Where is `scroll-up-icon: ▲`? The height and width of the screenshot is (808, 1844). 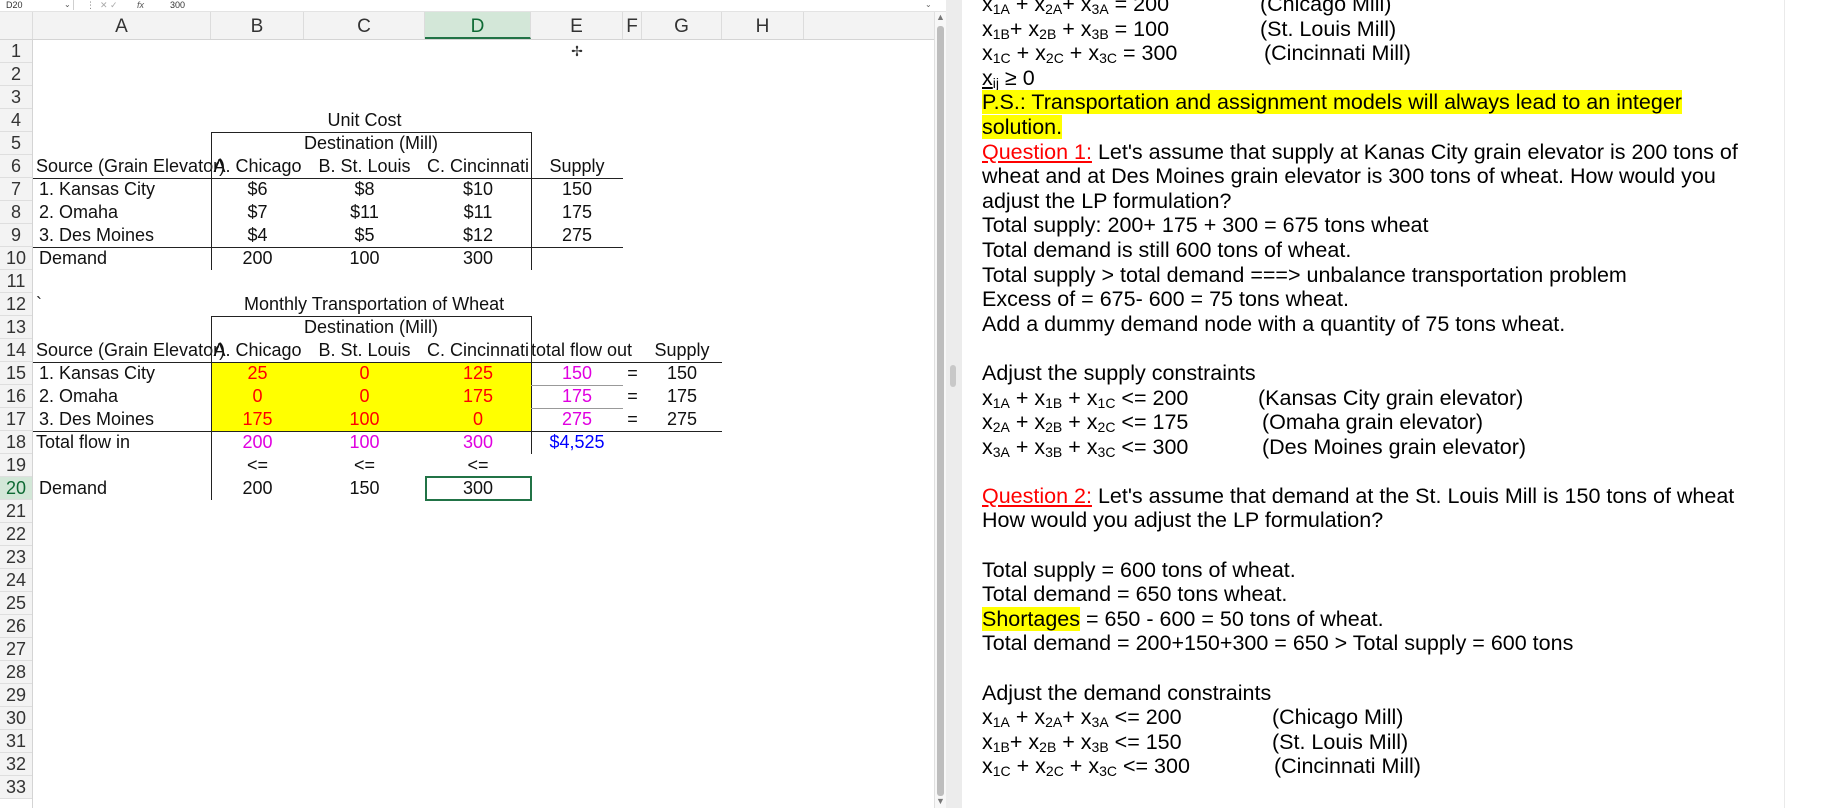 scroll-up-icon: ▲ is located at coordinates (940, 17).